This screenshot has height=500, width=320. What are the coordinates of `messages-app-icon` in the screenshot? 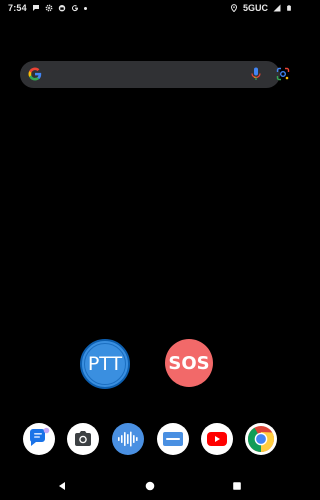 It's located at (39, 439).